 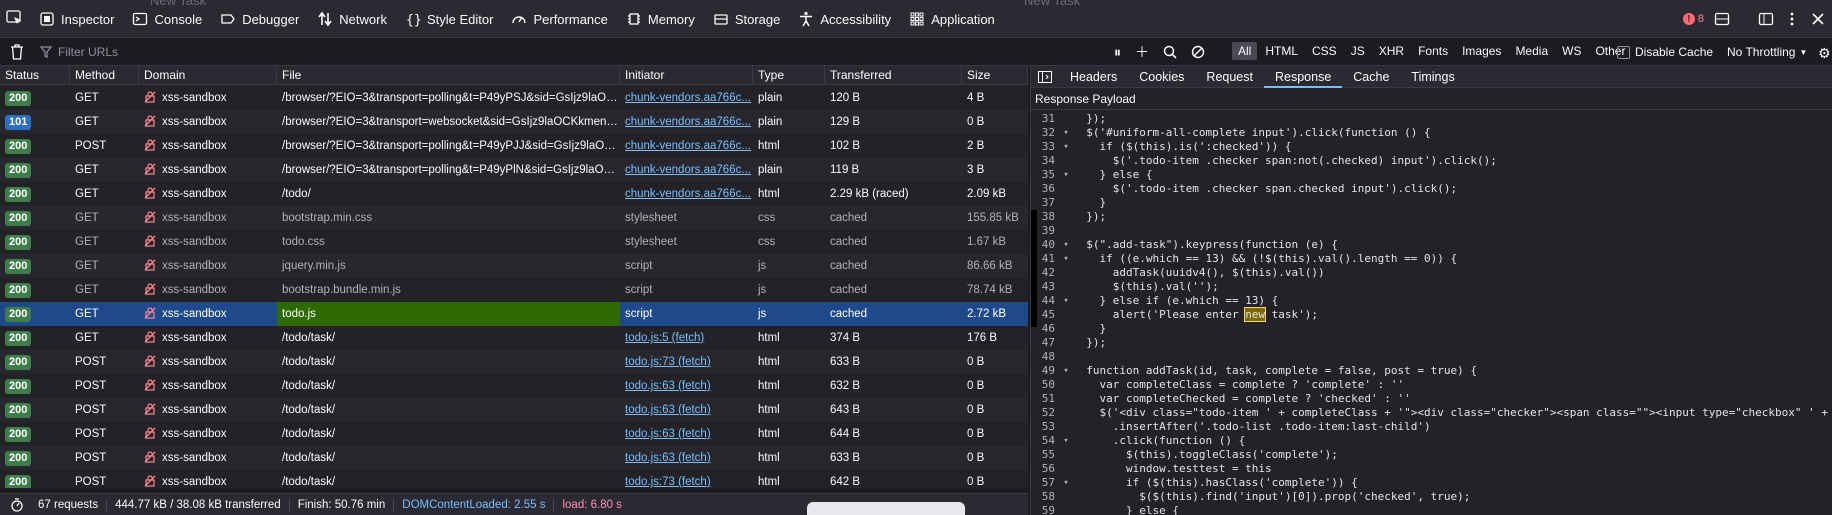 What do you see at coordinates (952, 19) in the screenshot?
I see `tab-application: Application` at bounding box center [952, 19].